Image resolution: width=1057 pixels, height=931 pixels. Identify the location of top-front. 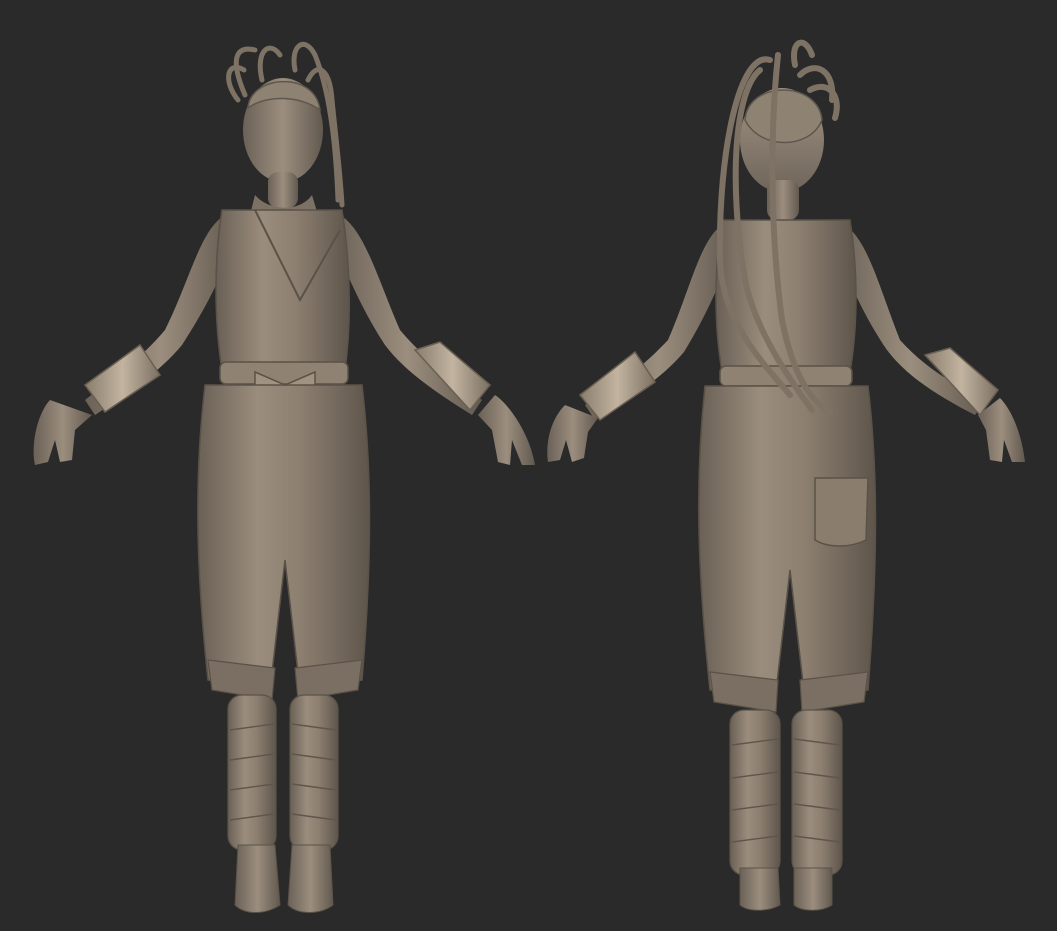
(283, 290).